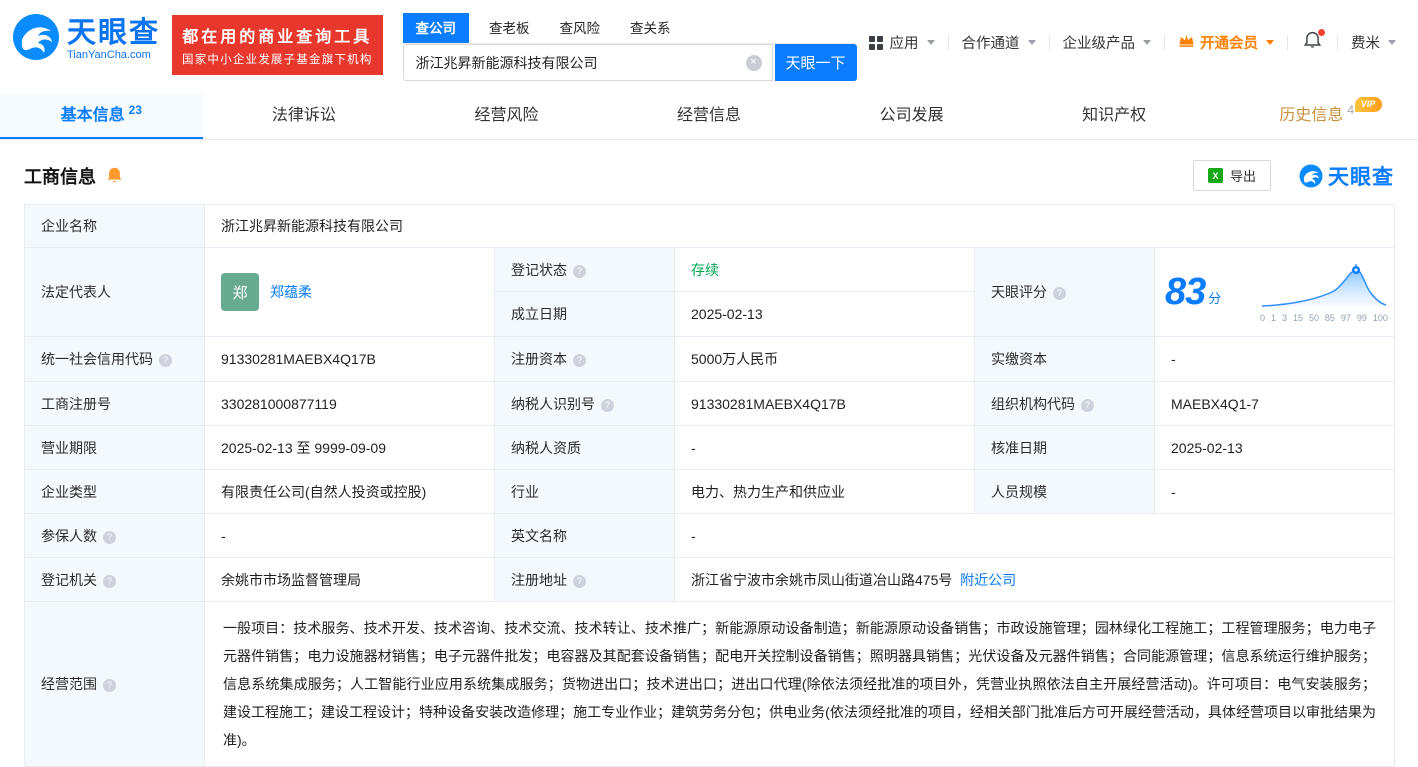 The width and height of the screenshot is (1418, 767). I want to click on username: 费米, so click(1365, 44).